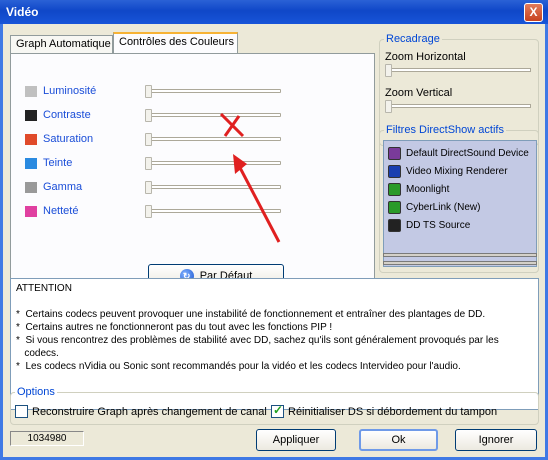 The image size is (548, 460). I want to click on window-title: Vidéo, so click(22, 12).